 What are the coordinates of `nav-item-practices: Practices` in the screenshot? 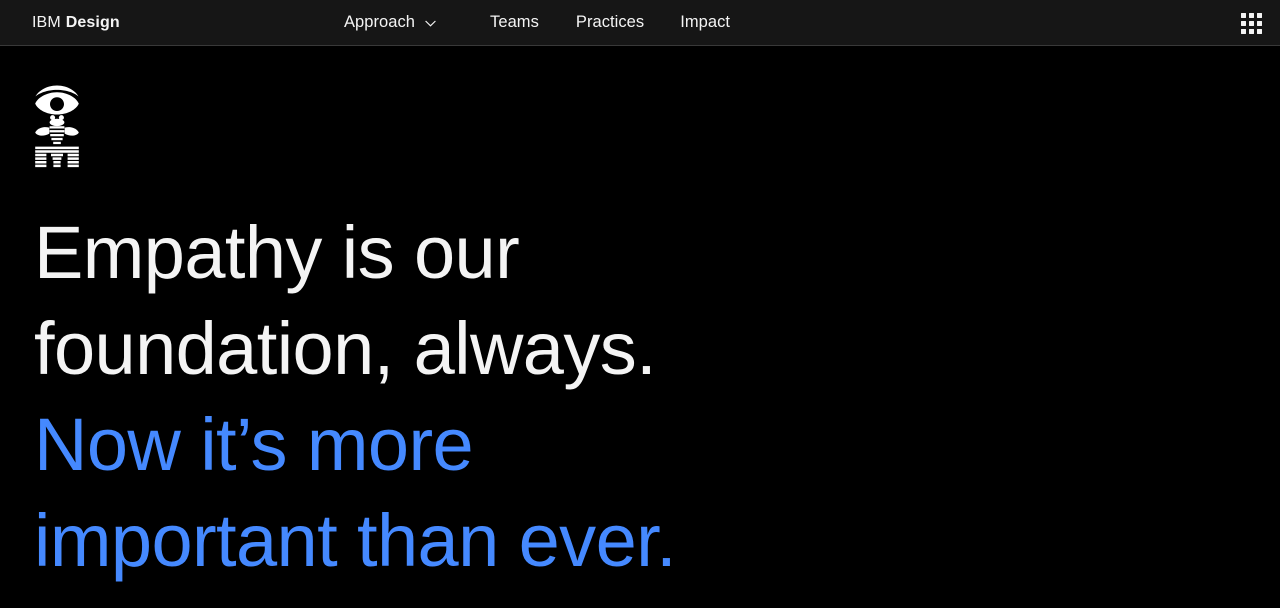 It's located at (628, 22).